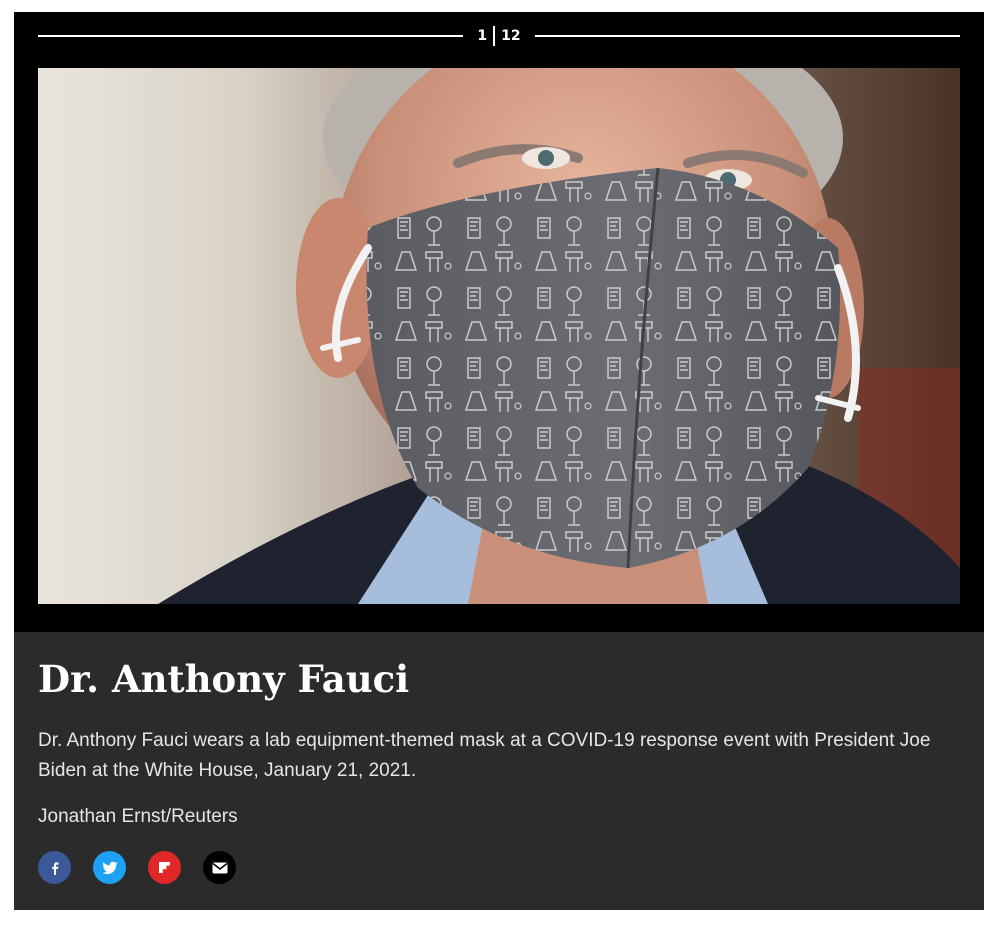 This screenshot has height=934, width=1006. Describe the element at coordinates (137, 867) in the screenshot. I see `share-buttons` at that location.